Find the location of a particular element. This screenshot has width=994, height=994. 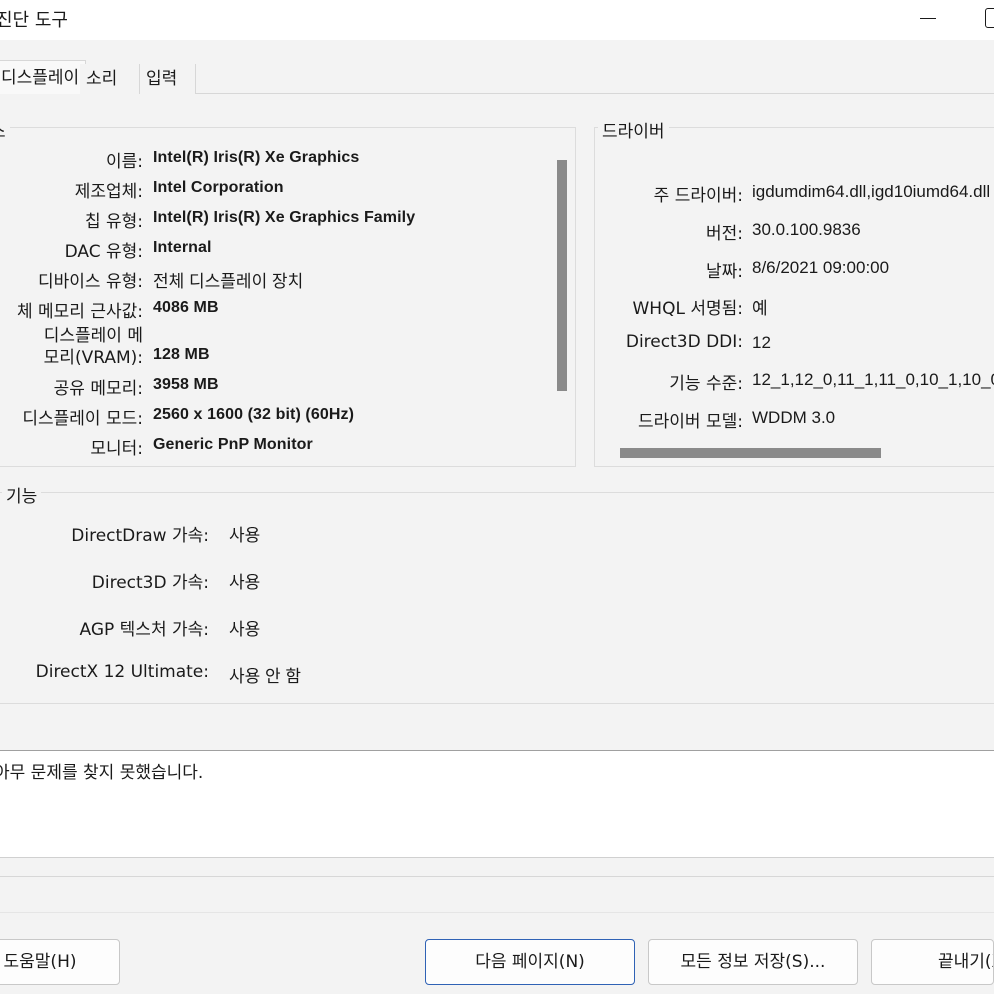

vram-label: 모리(VRAM): is located at coordinates (93, 358).